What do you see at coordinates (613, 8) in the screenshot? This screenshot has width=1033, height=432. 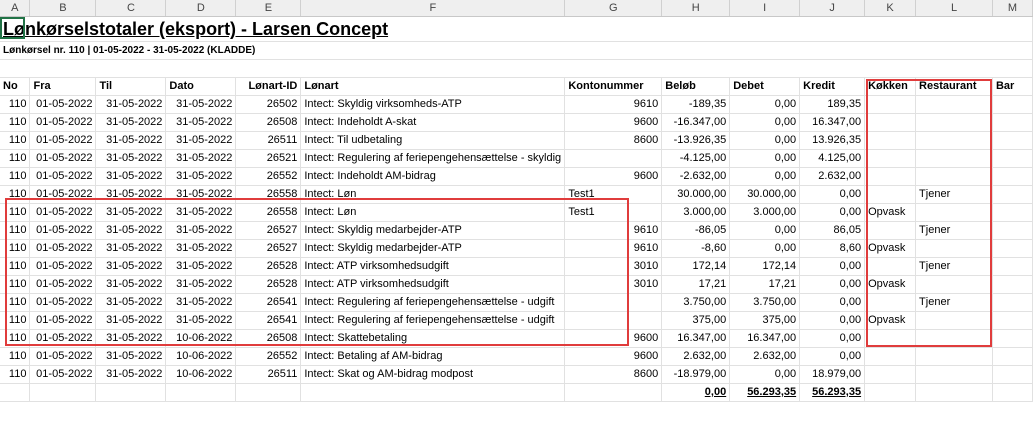 I see `column-header-g: G` at bounding box center [613, 8].